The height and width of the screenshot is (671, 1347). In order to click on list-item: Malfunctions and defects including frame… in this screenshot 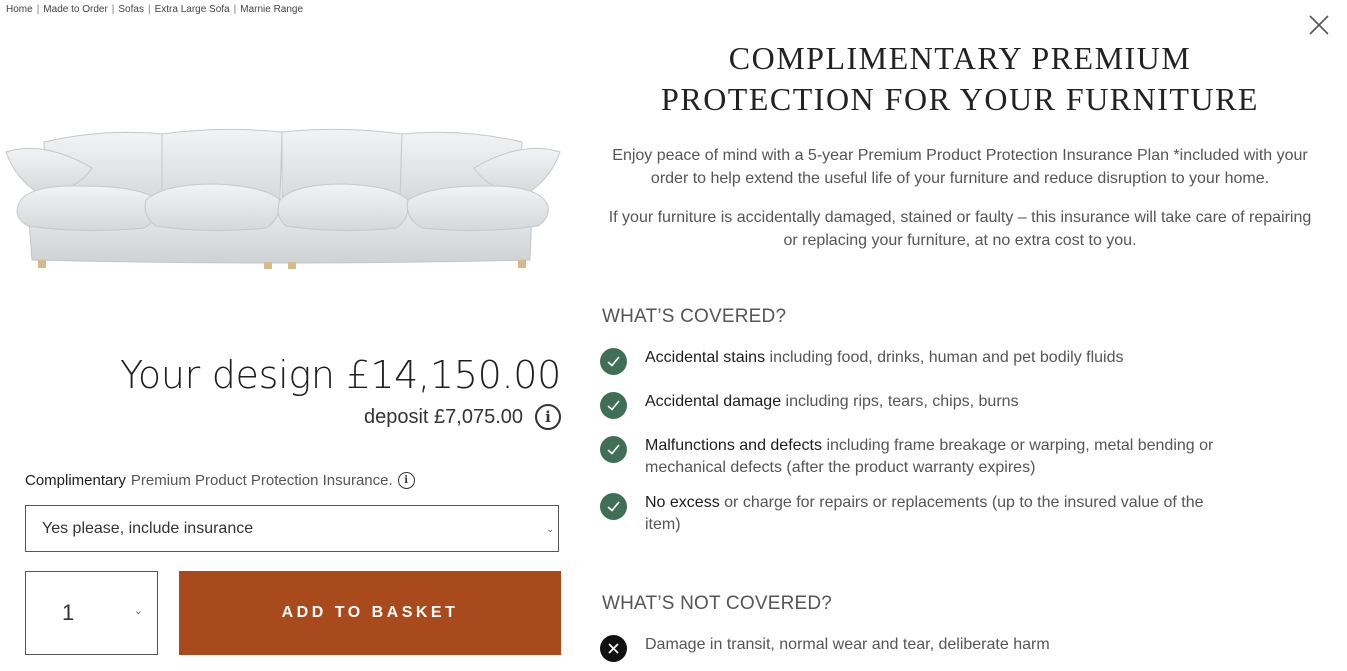, I will do `click(920, 457)`.